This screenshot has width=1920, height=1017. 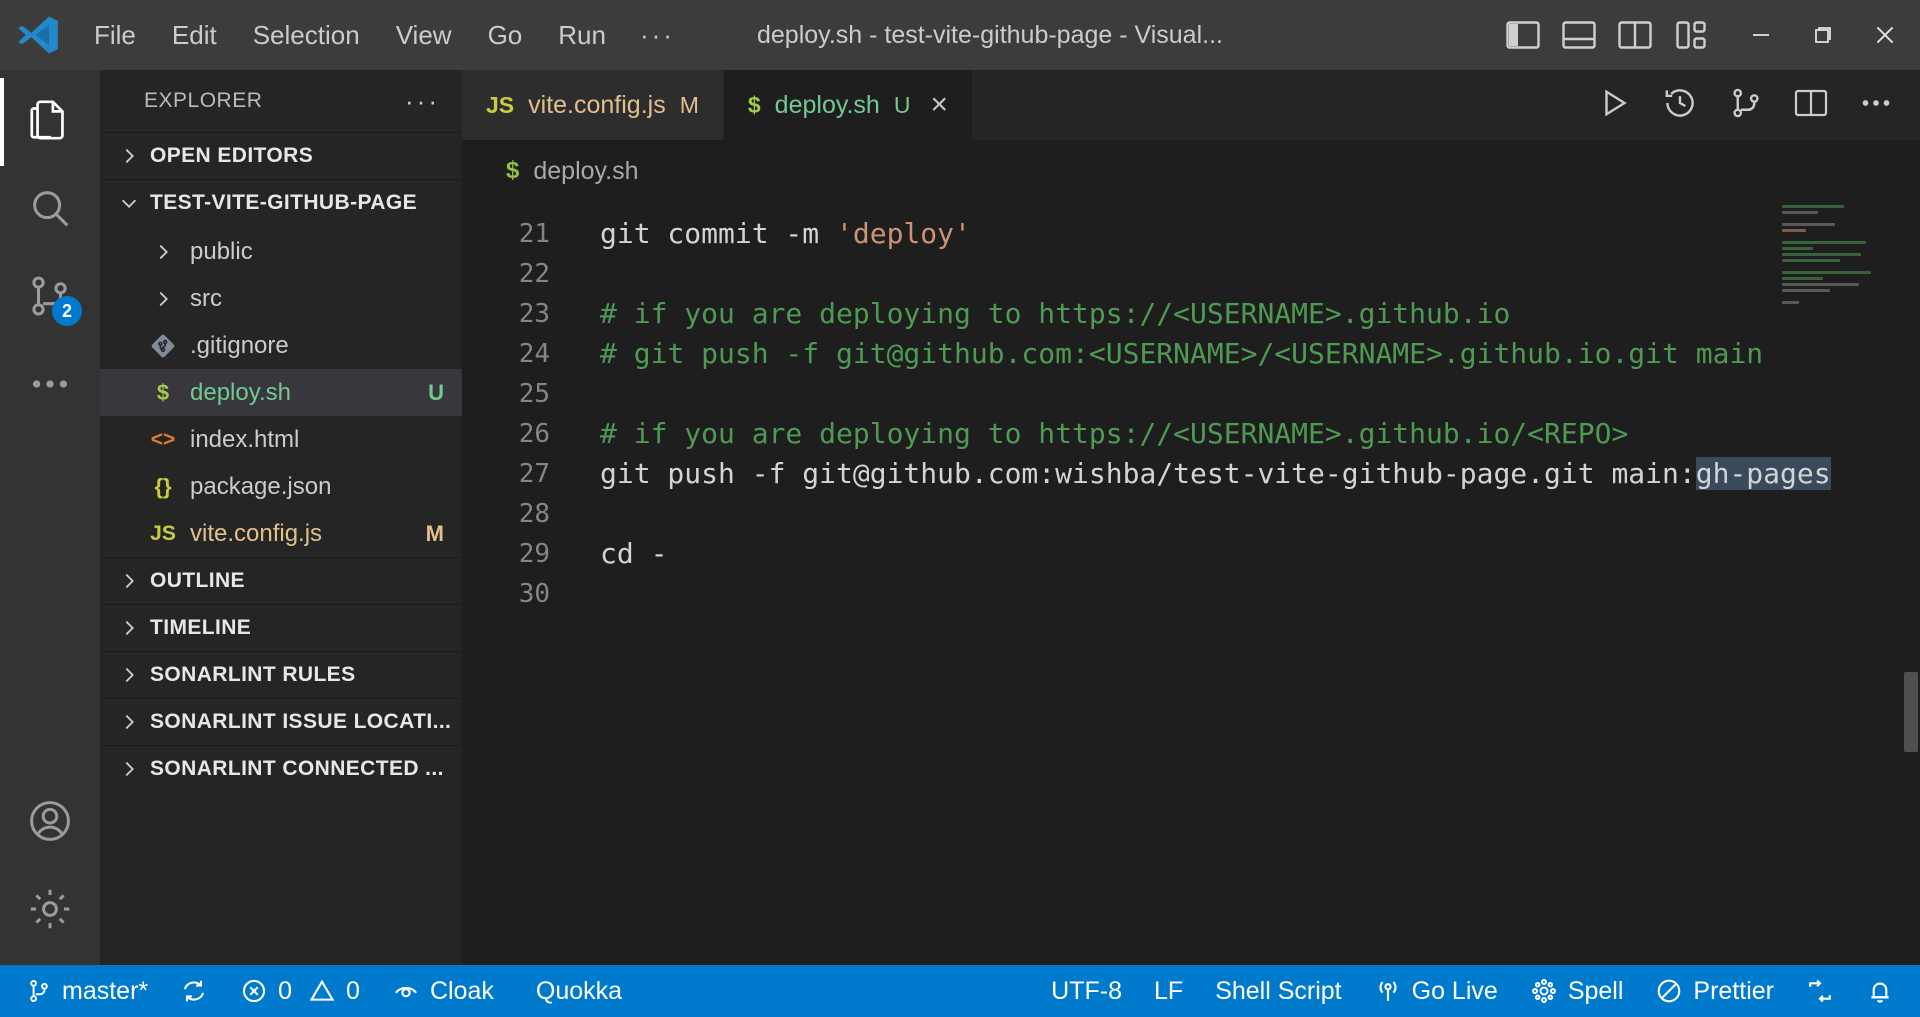 What do you see at coordinates (534, 594) in the screenshot?
I see `line-number: 30` at bounding box center [534, 594].